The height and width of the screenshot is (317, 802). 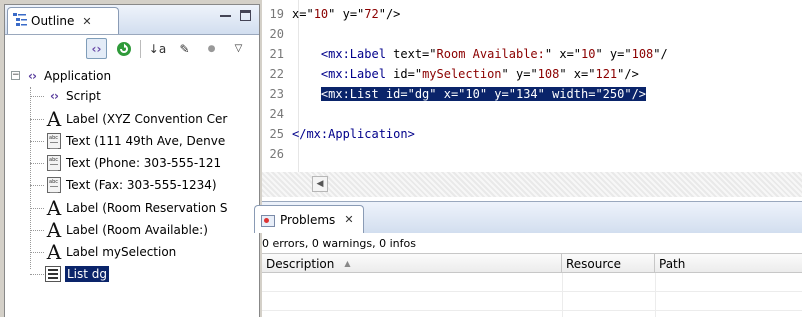 I want to click on tree-item-label-room-available: A Label (Room Available:), so click(x=126, y=229).